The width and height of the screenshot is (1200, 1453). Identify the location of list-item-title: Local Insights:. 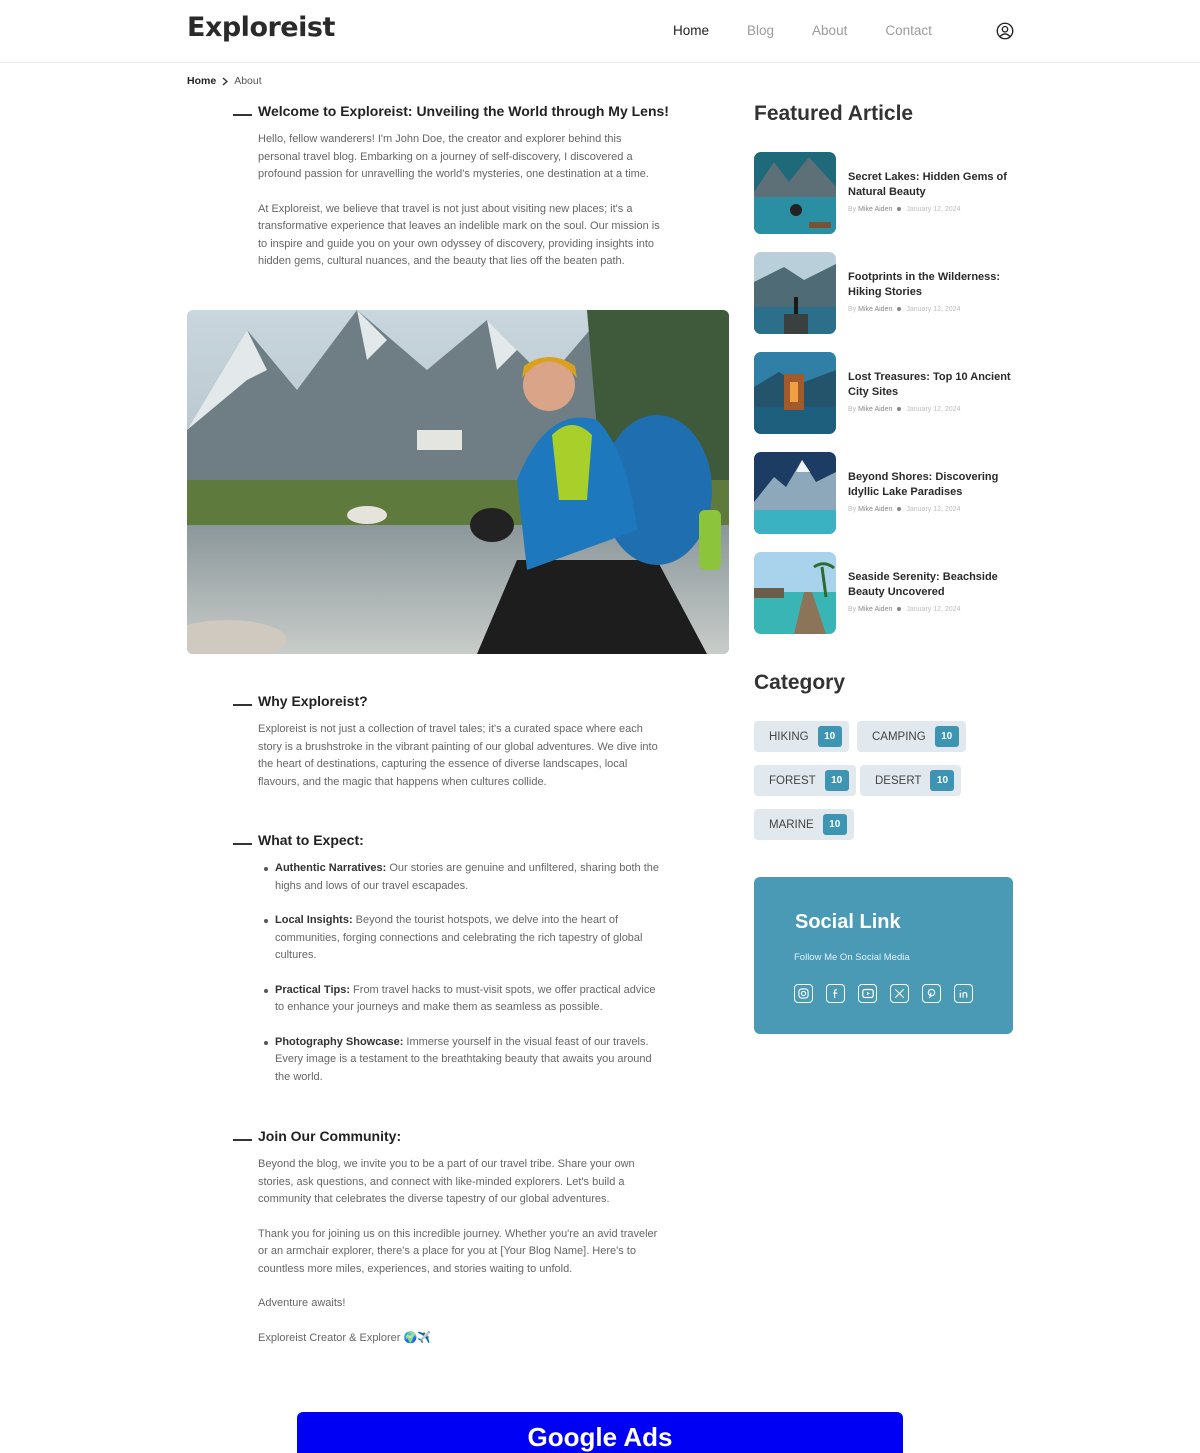
(314, 920).